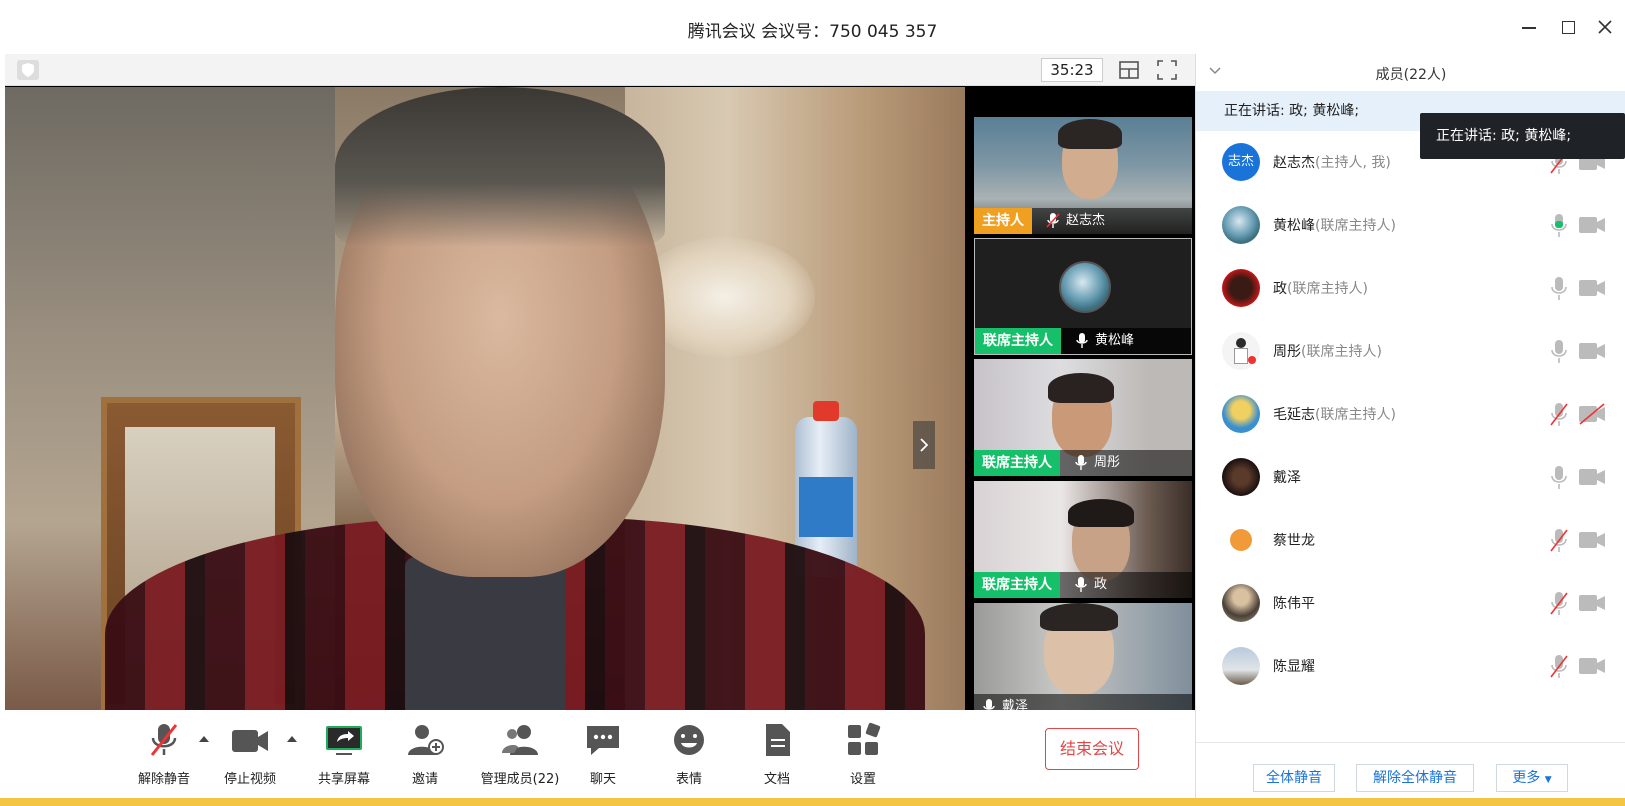 The image size is (1625, 806). What do you see at coordinates (520, 740) in the screenshot?
I see `members-icon` at bounding box center [520, 740].